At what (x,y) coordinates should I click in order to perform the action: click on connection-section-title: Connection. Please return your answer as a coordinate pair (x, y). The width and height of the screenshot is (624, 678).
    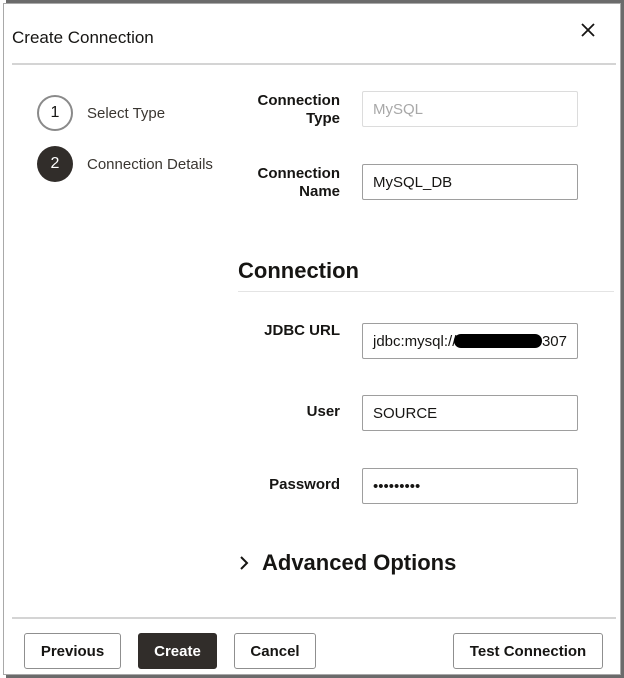
    Looking at the image, I should click on (298, 270).